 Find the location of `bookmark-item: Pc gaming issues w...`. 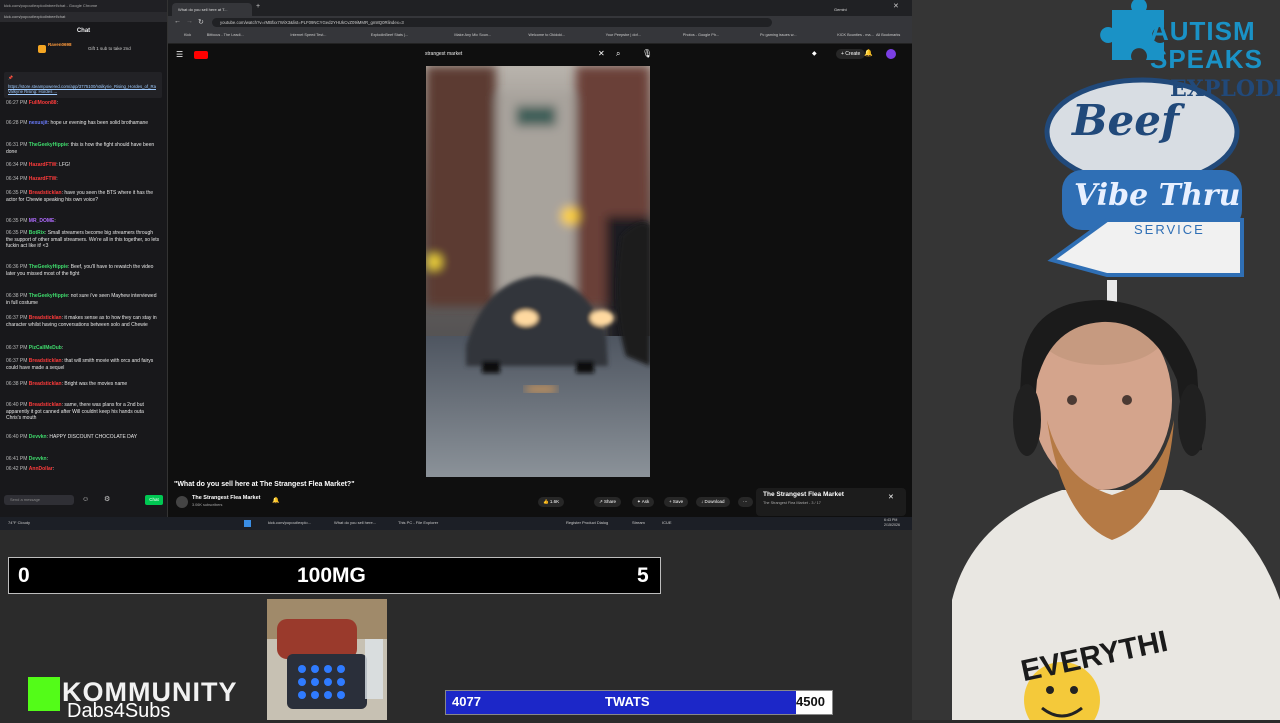

bookmark-item: Pc gaming issues w... is located at coordinates (778, 35).